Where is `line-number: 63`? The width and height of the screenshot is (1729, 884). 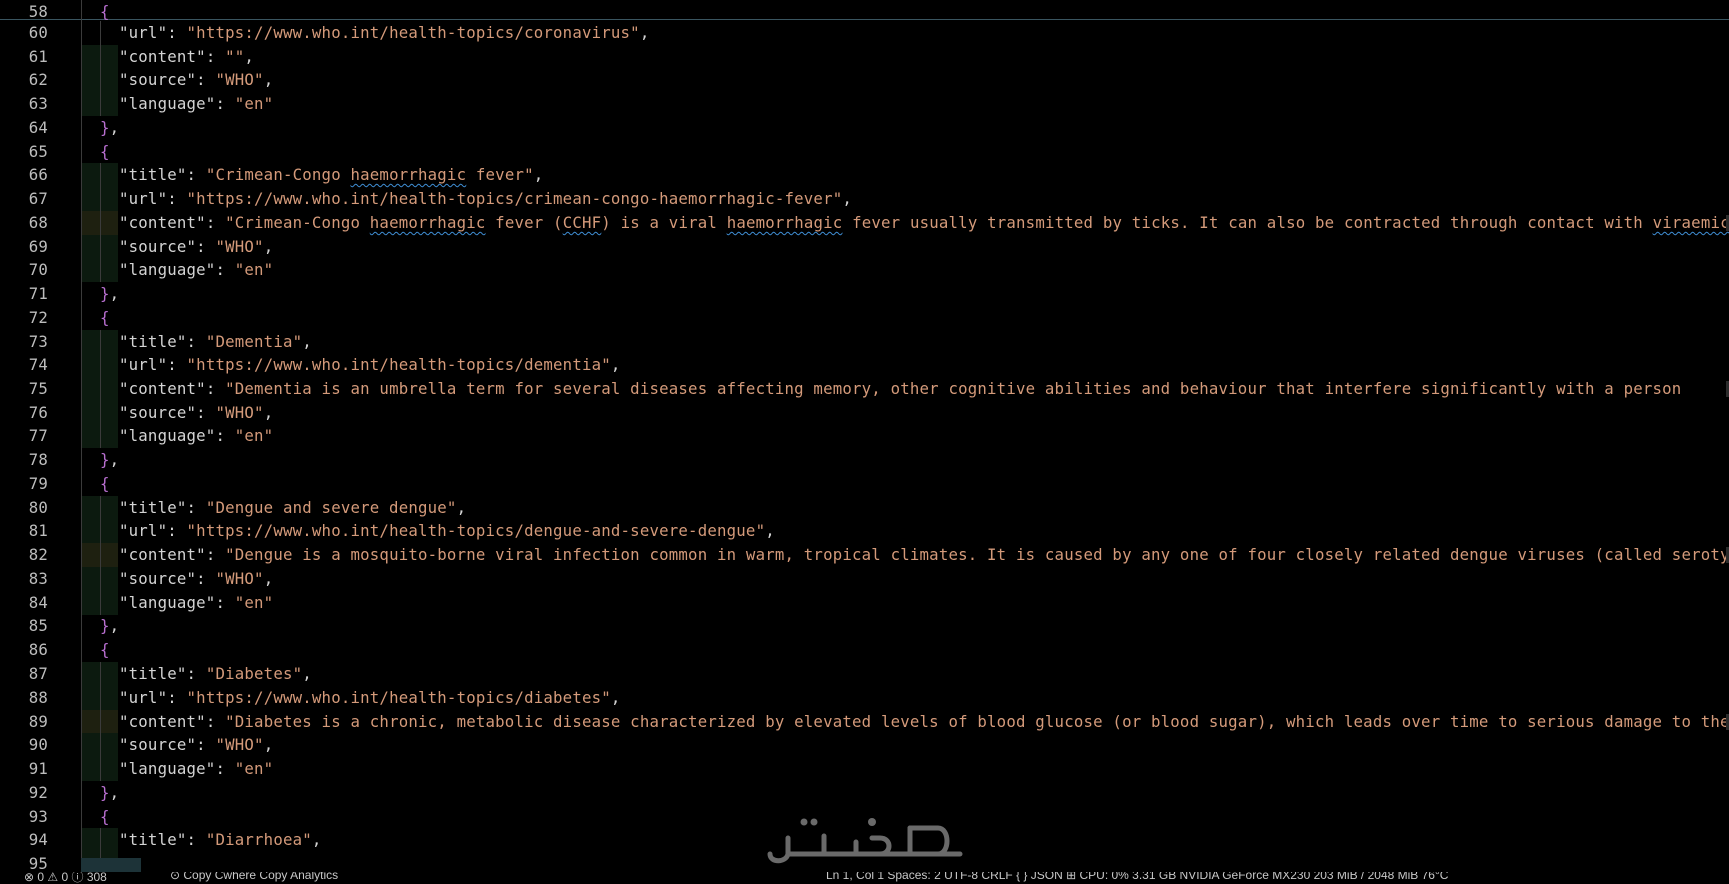 line-number: 63 is located at coordinates (38, 103).